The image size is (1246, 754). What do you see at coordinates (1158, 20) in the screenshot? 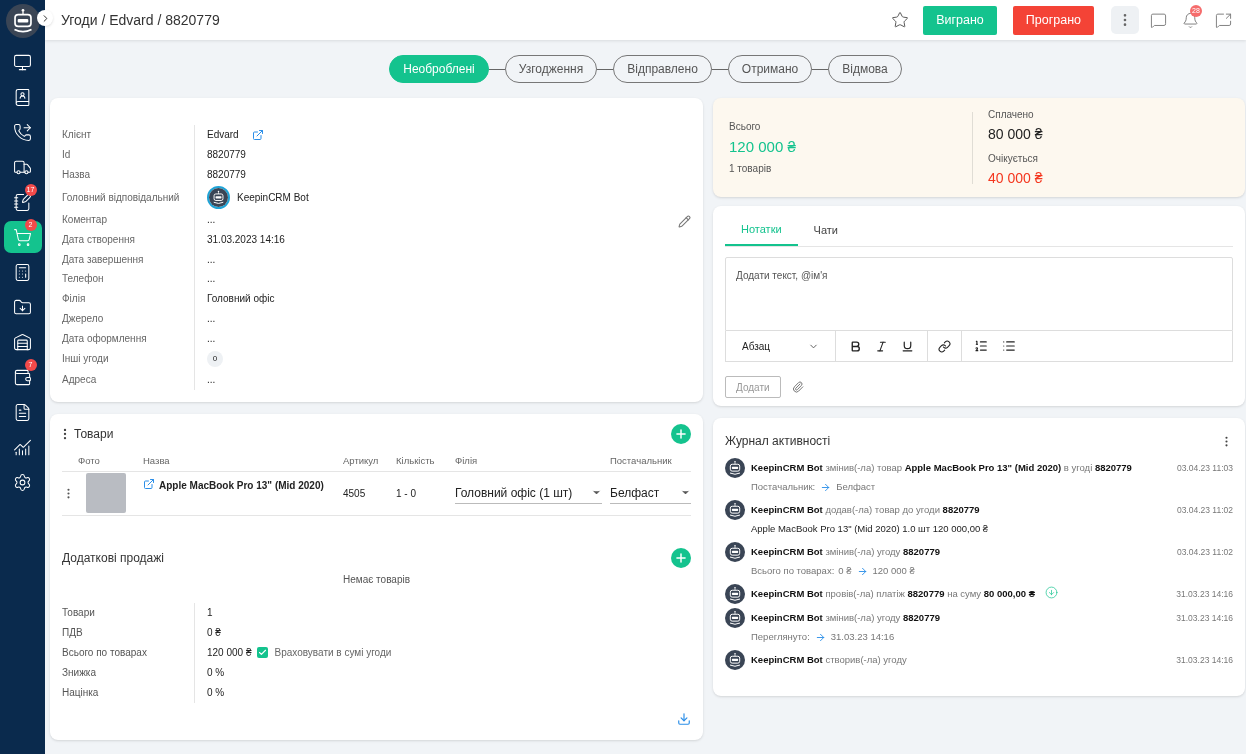
I see `chat-icon` at bounding box center [1158, 20].